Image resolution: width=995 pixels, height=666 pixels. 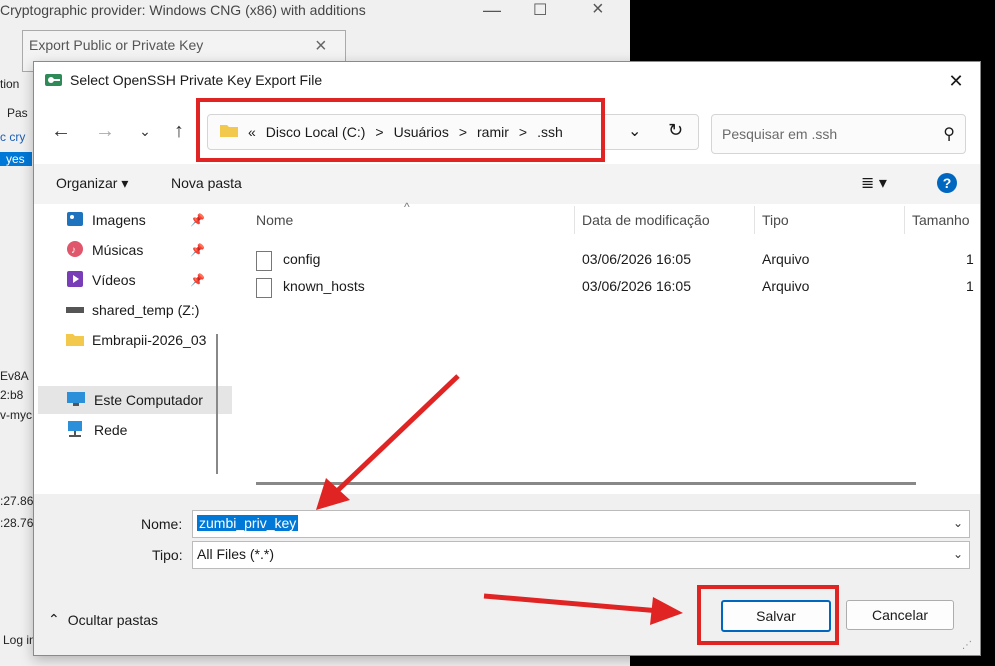 What do you see at coordinates (666, 611) in the screenshot?
I see `arrowhead-icon` at bounding box center [666, 611].